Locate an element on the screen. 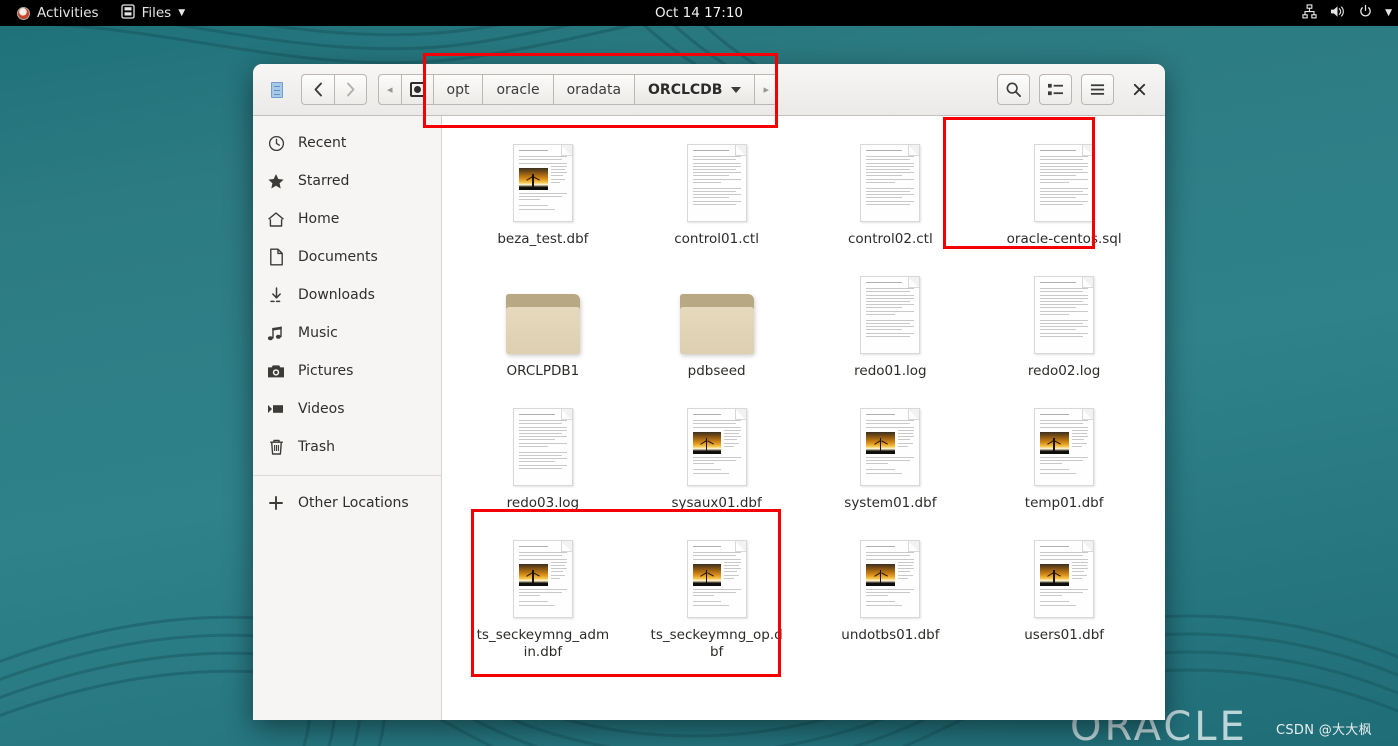  search-icon is located at coordinates (1014, 90).